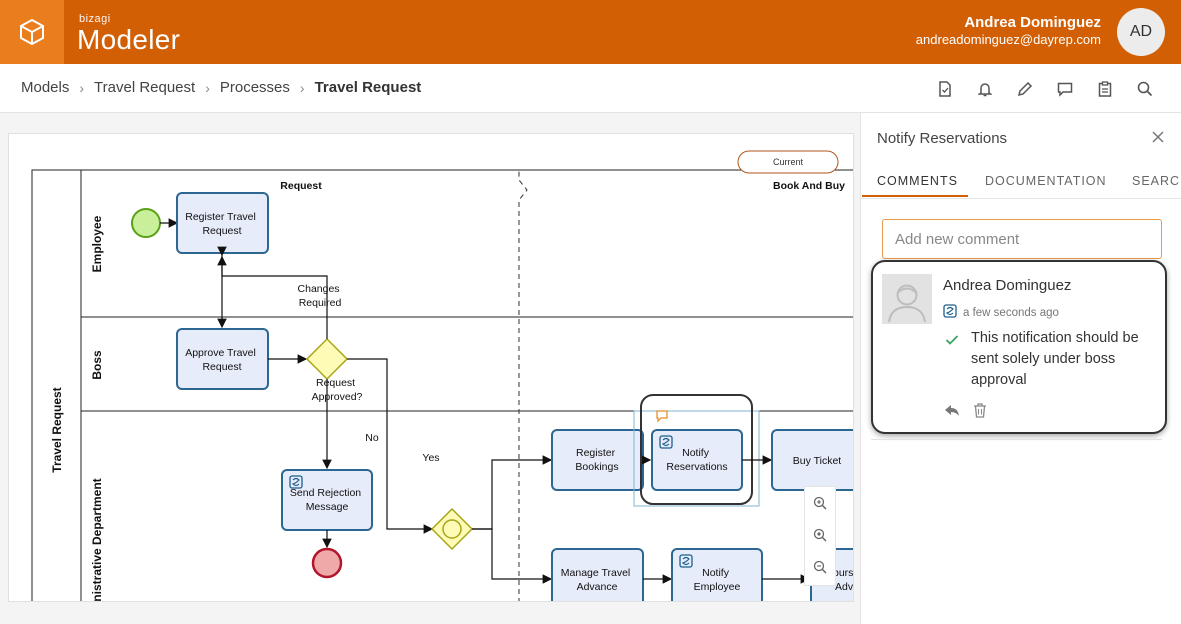 The width and height of the screenshot is (1181, 624). What do you see at coordinates (1065, 89) in the screenshot?
I see `comment-icon` at bounding box center [1065, 89].